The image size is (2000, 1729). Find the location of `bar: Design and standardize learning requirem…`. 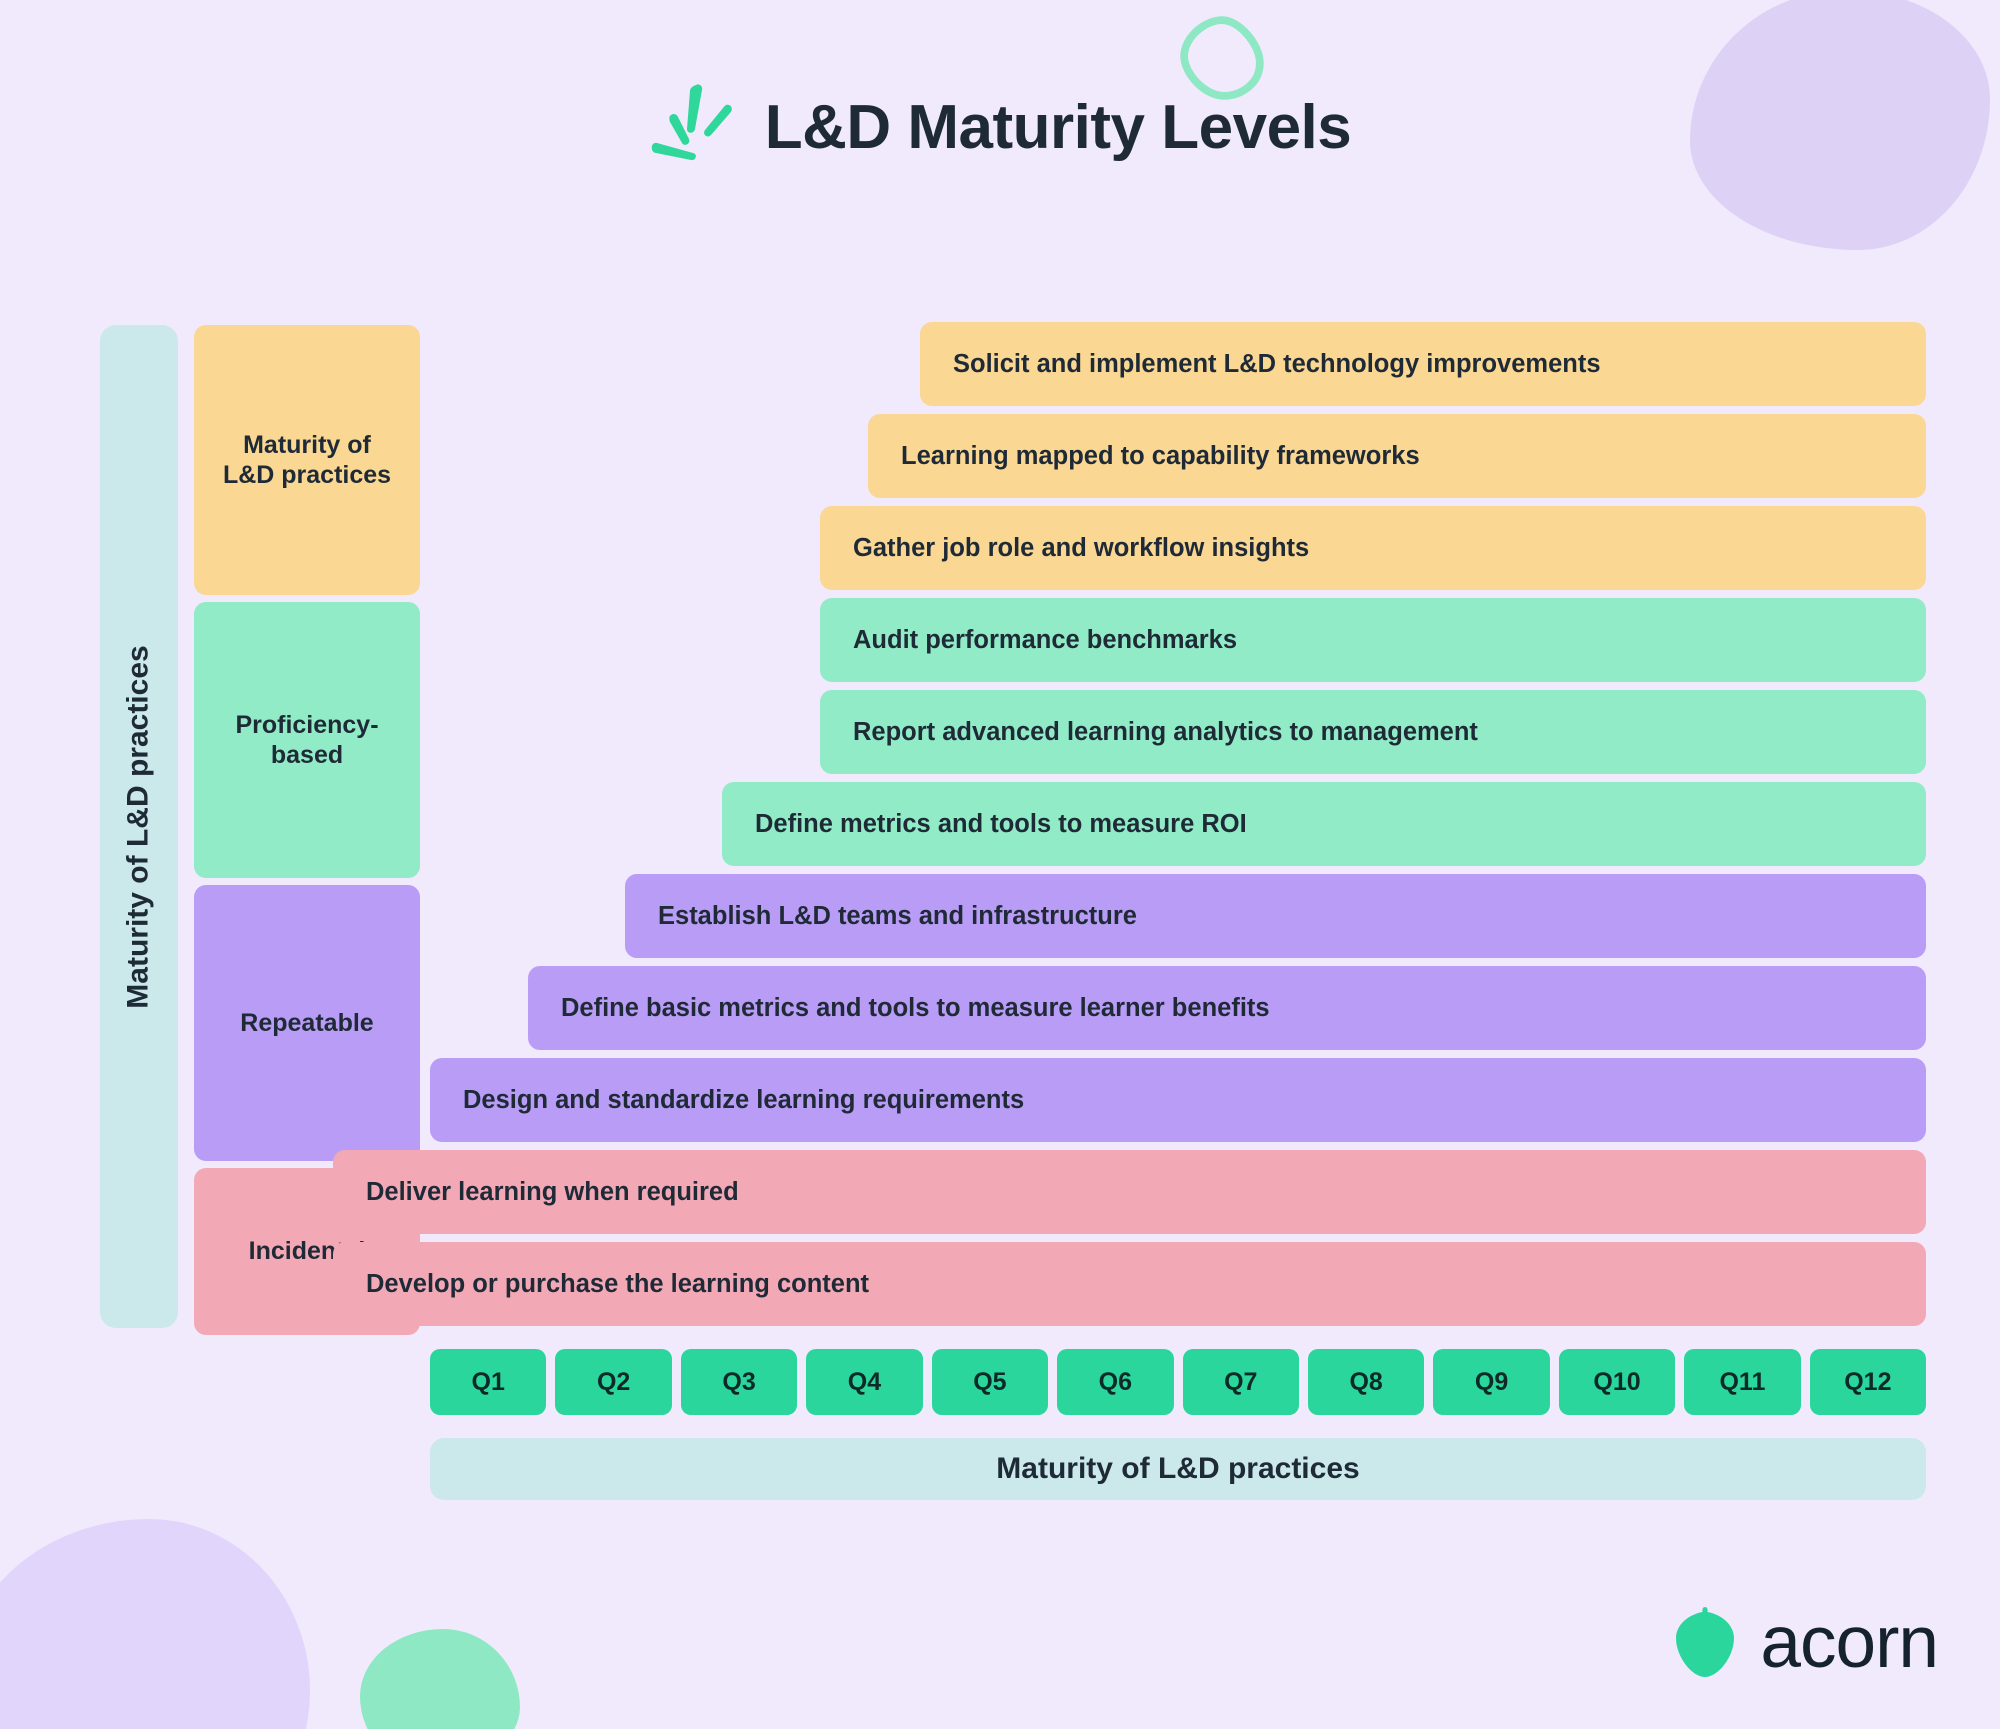

bar: Design and standardize learning requirem… is located at coordinates (1178, 1100).